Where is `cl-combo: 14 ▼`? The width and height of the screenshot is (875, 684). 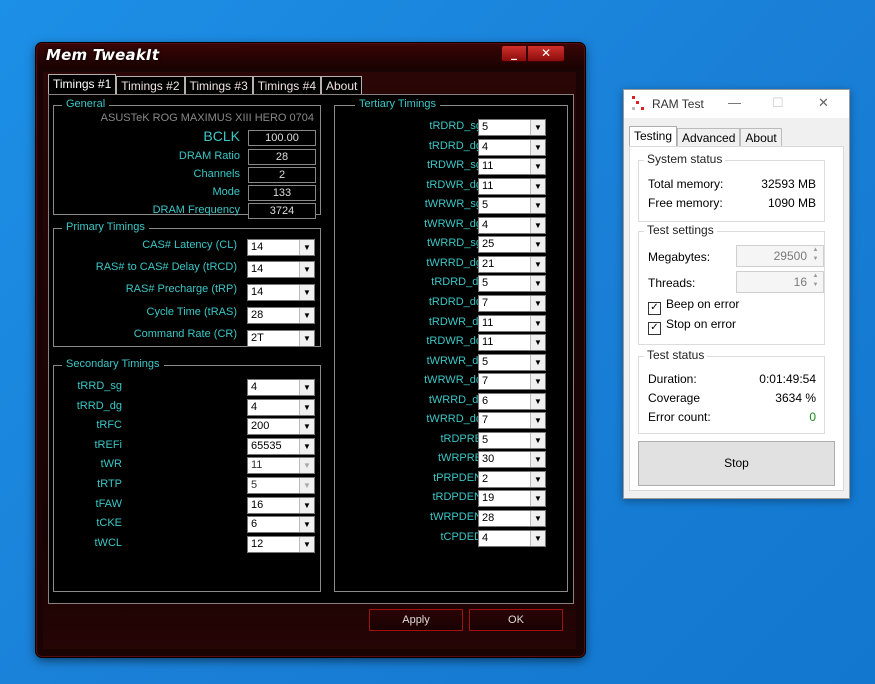 cl-combo: 14 ▼ is located at coordinates (281, 247).